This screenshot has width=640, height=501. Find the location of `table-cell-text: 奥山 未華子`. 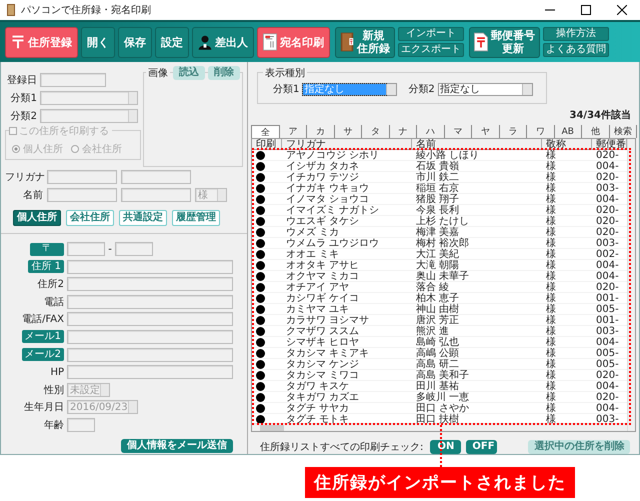

table-cell-text: 奥山 未華子 is located at coordinates (442, 276).